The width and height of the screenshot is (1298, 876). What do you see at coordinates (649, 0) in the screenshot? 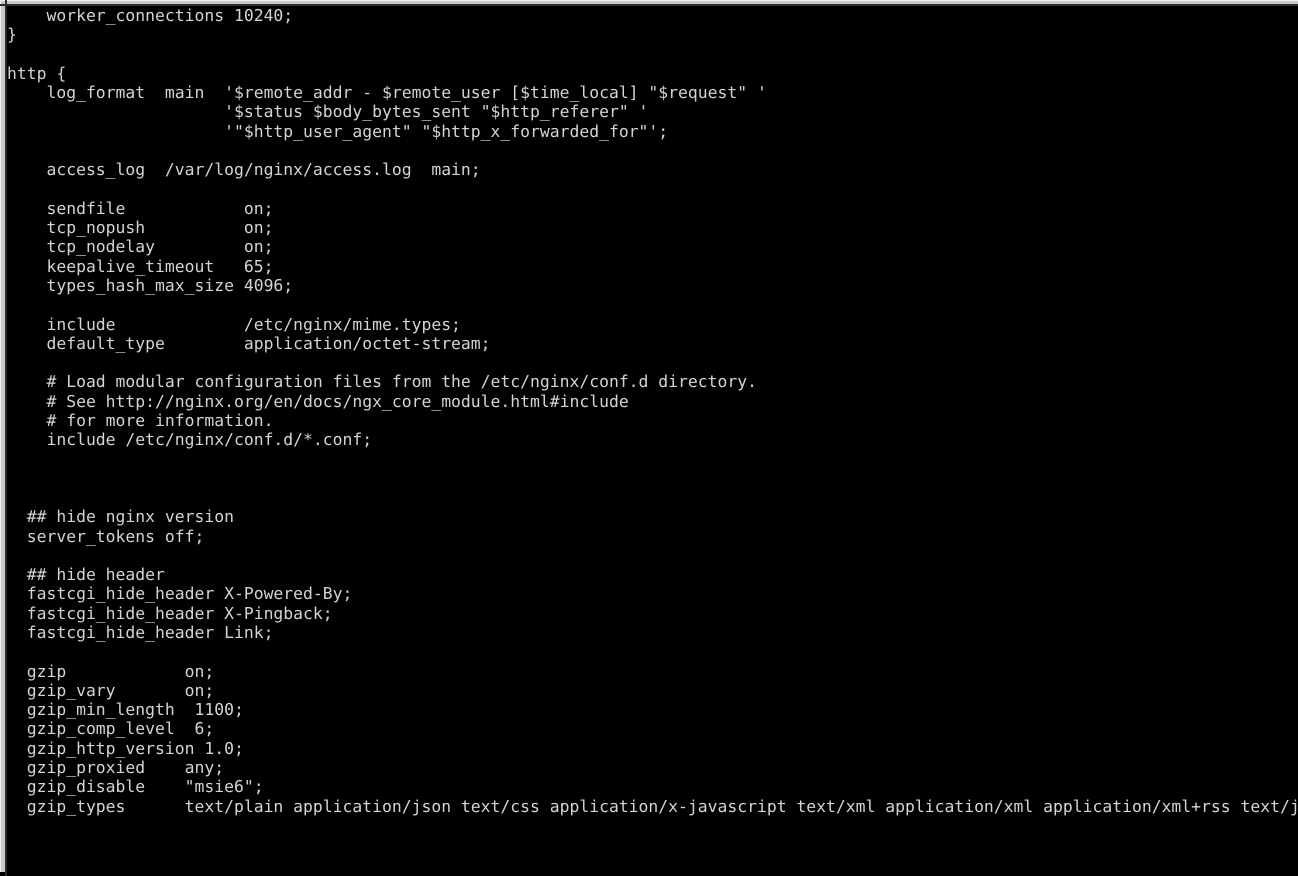
I see `window-chrome-highlight-top` at bounding box center [649, 0].